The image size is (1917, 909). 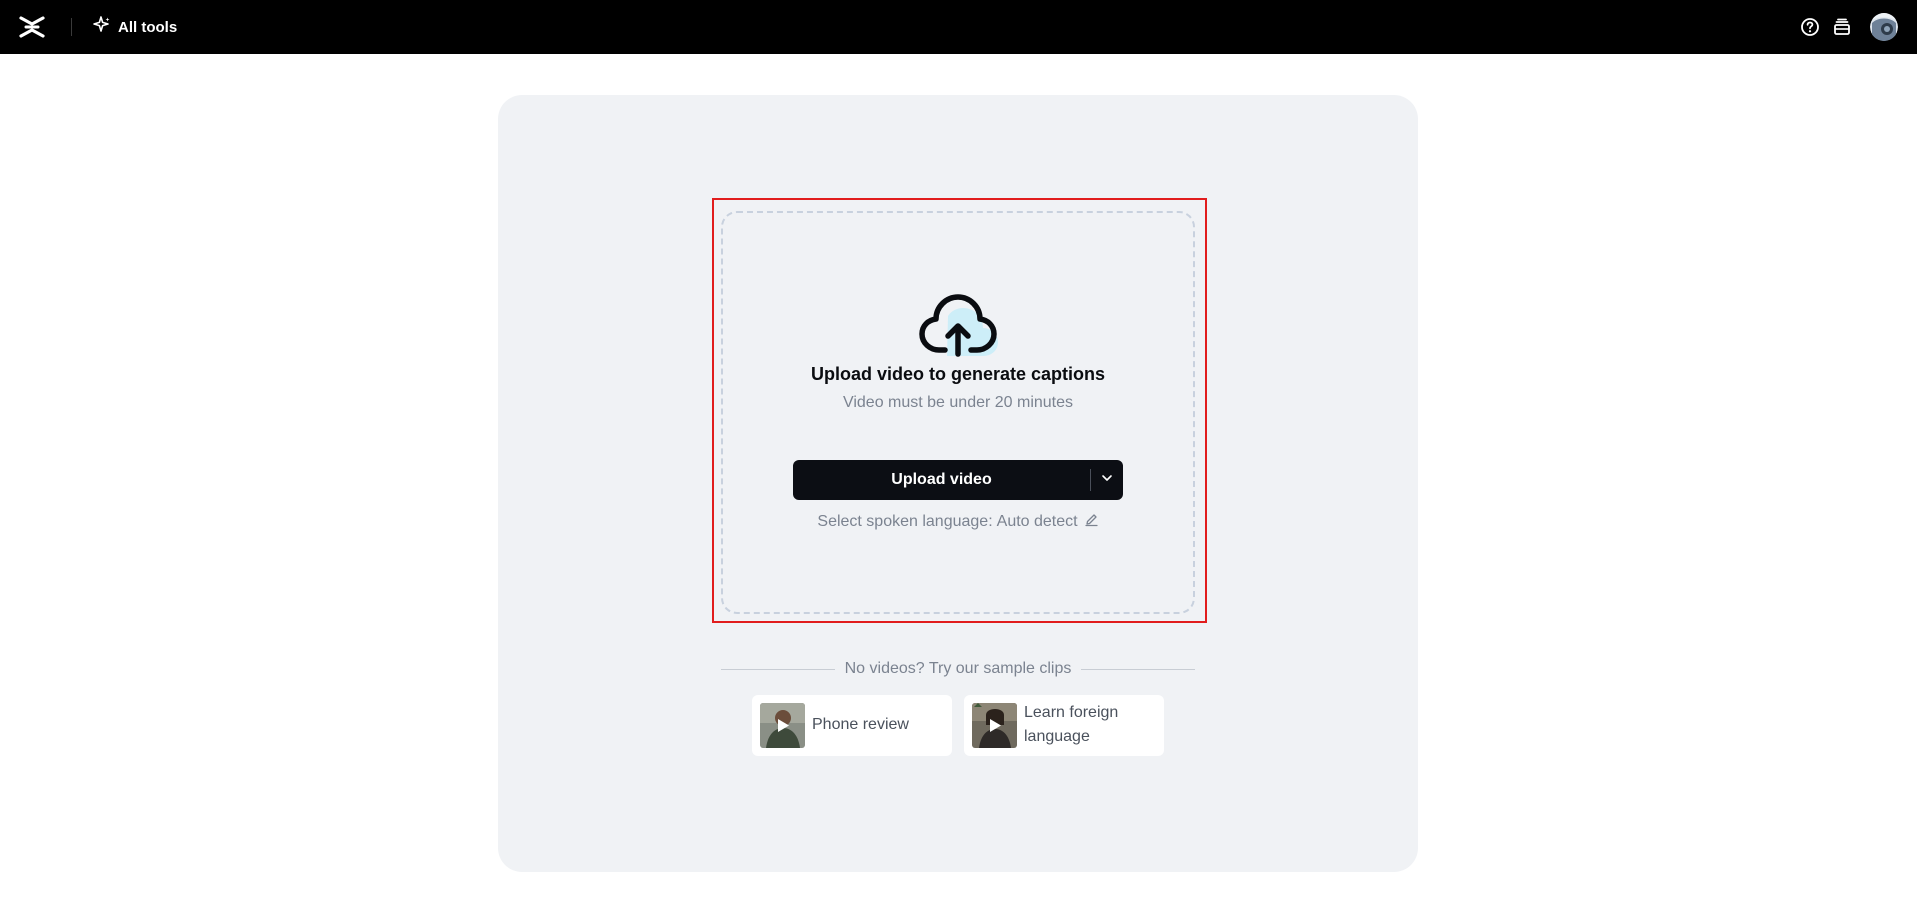 I want to click on sample-clip-phone-review: Phone review, so click(x=852, y=725).